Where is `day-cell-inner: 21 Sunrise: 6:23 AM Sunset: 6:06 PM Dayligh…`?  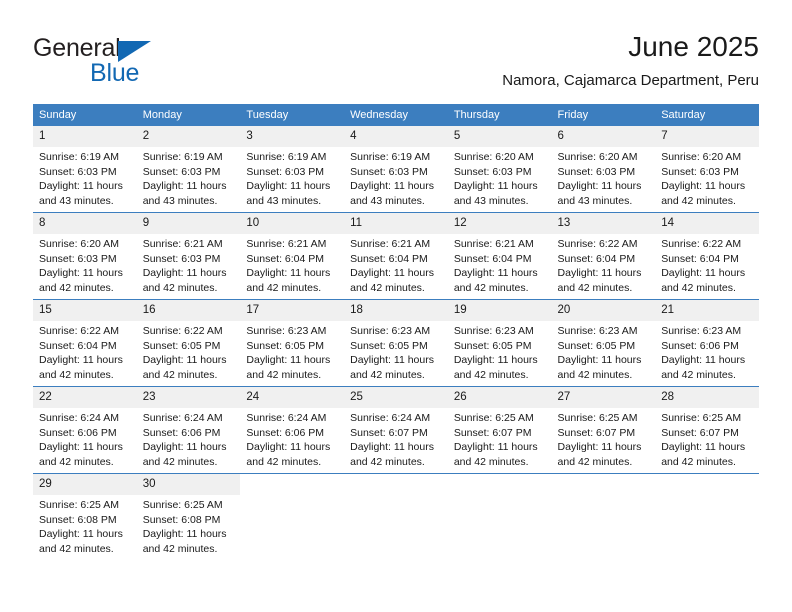 day-cell-inner: 21 Sunrise: 6:23 AM Sunset: 6:06 PM Dayligh… is located at coordinates (707, 341).